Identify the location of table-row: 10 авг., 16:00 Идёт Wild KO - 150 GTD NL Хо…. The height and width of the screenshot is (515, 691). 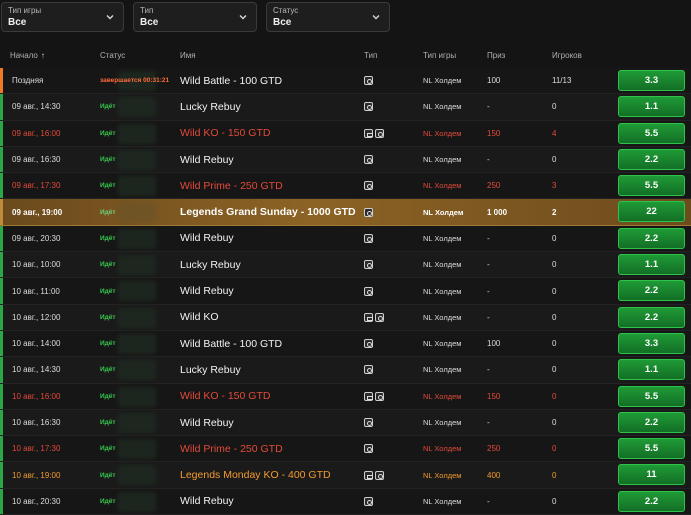
(345, 396).